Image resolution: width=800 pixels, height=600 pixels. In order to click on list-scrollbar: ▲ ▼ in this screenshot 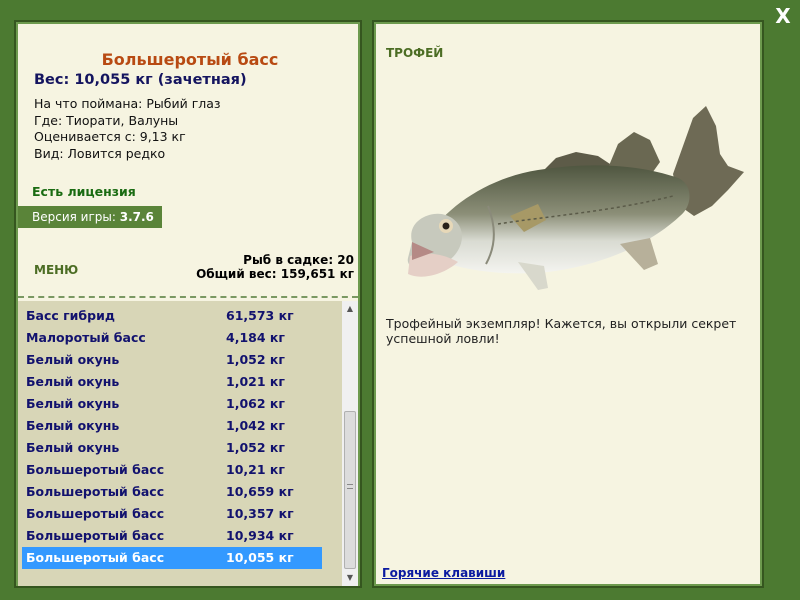, I will do `click(350, 443)`.